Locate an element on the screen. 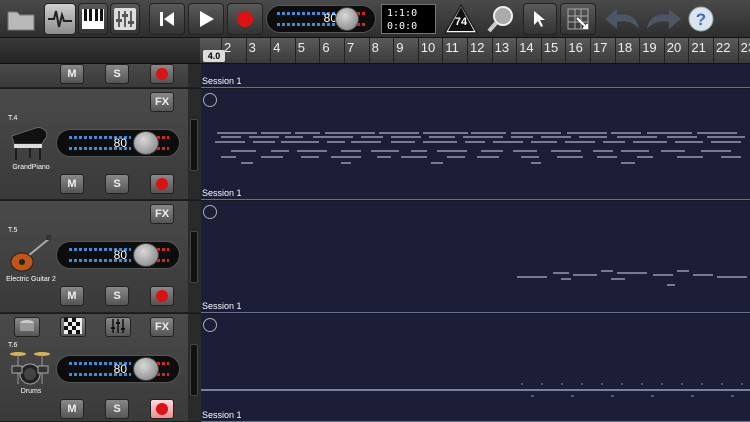 The image size is (750, 422). zoom-button is located at coordinates (501, 19).